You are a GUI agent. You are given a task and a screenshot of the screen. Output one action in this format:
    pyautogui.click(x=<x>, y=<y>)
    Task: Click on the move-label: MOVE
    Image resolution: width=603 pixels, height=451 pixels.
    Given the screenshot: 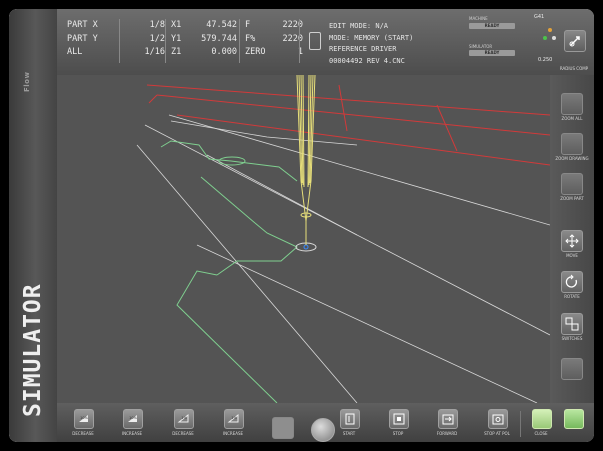 What is the action you would take?
    pyautogui.click(x=572, y=255)
    